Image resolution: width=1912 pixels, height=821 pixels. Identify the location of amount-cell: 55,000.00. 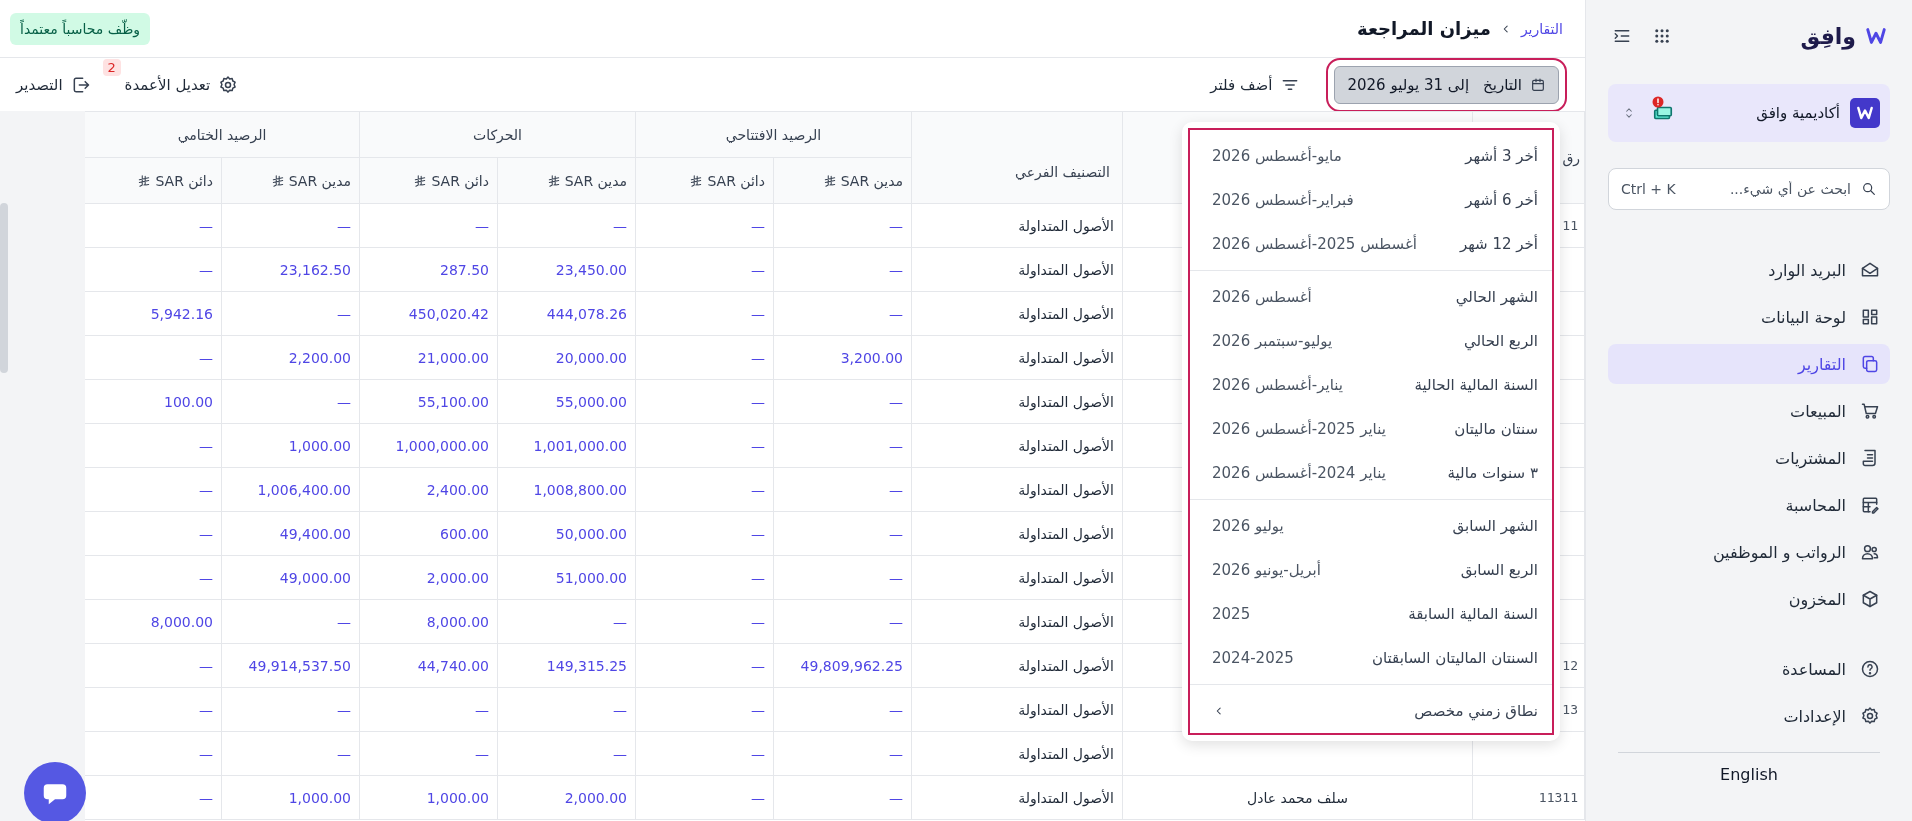
(566, 401).